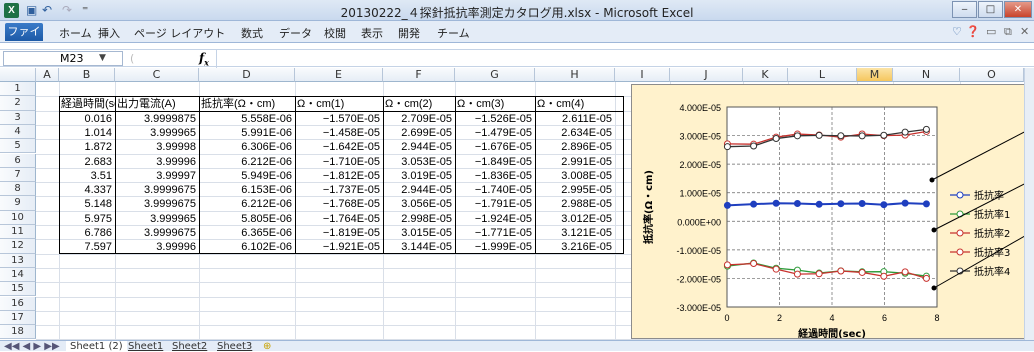  I want to click on table-cell: −1.458E-05, so click(339, 133).